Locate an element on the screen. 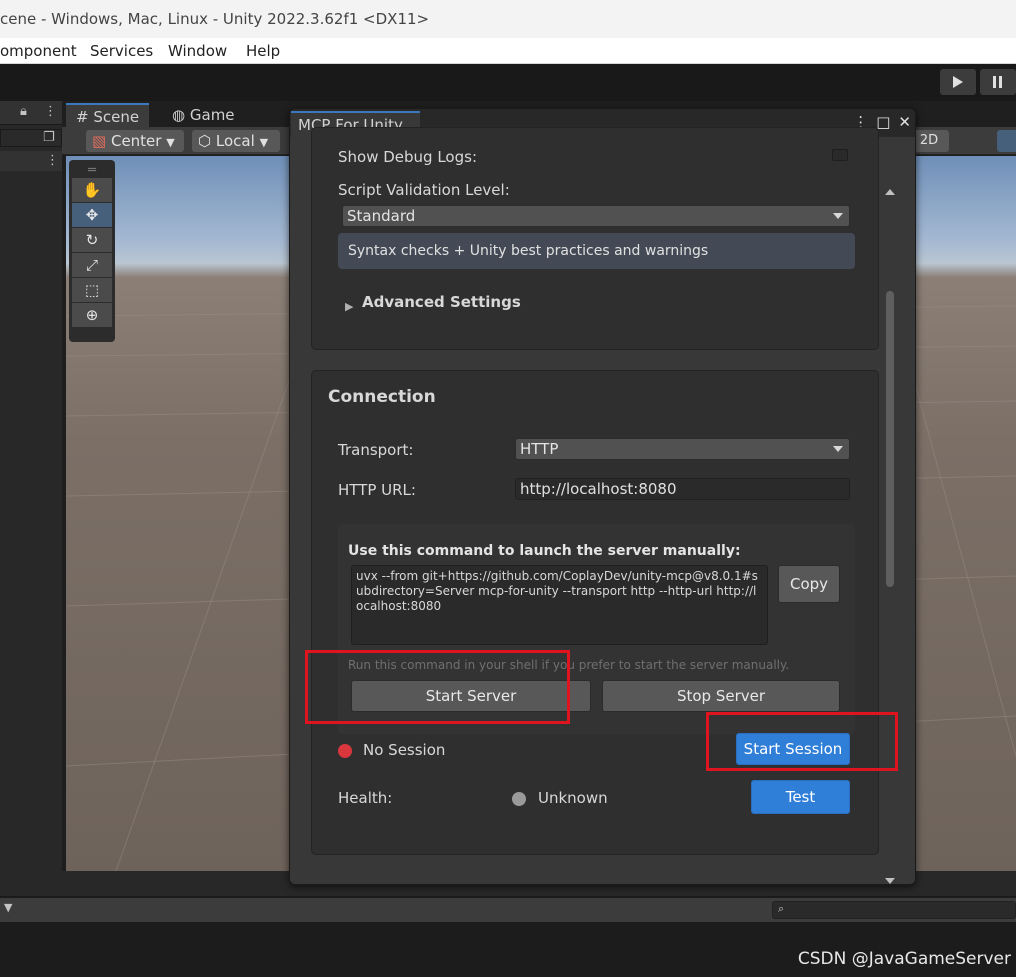 The height and width of the screenshot is (977, 1016). cube-icon: ⬡ is located at coordinates (205, 141).